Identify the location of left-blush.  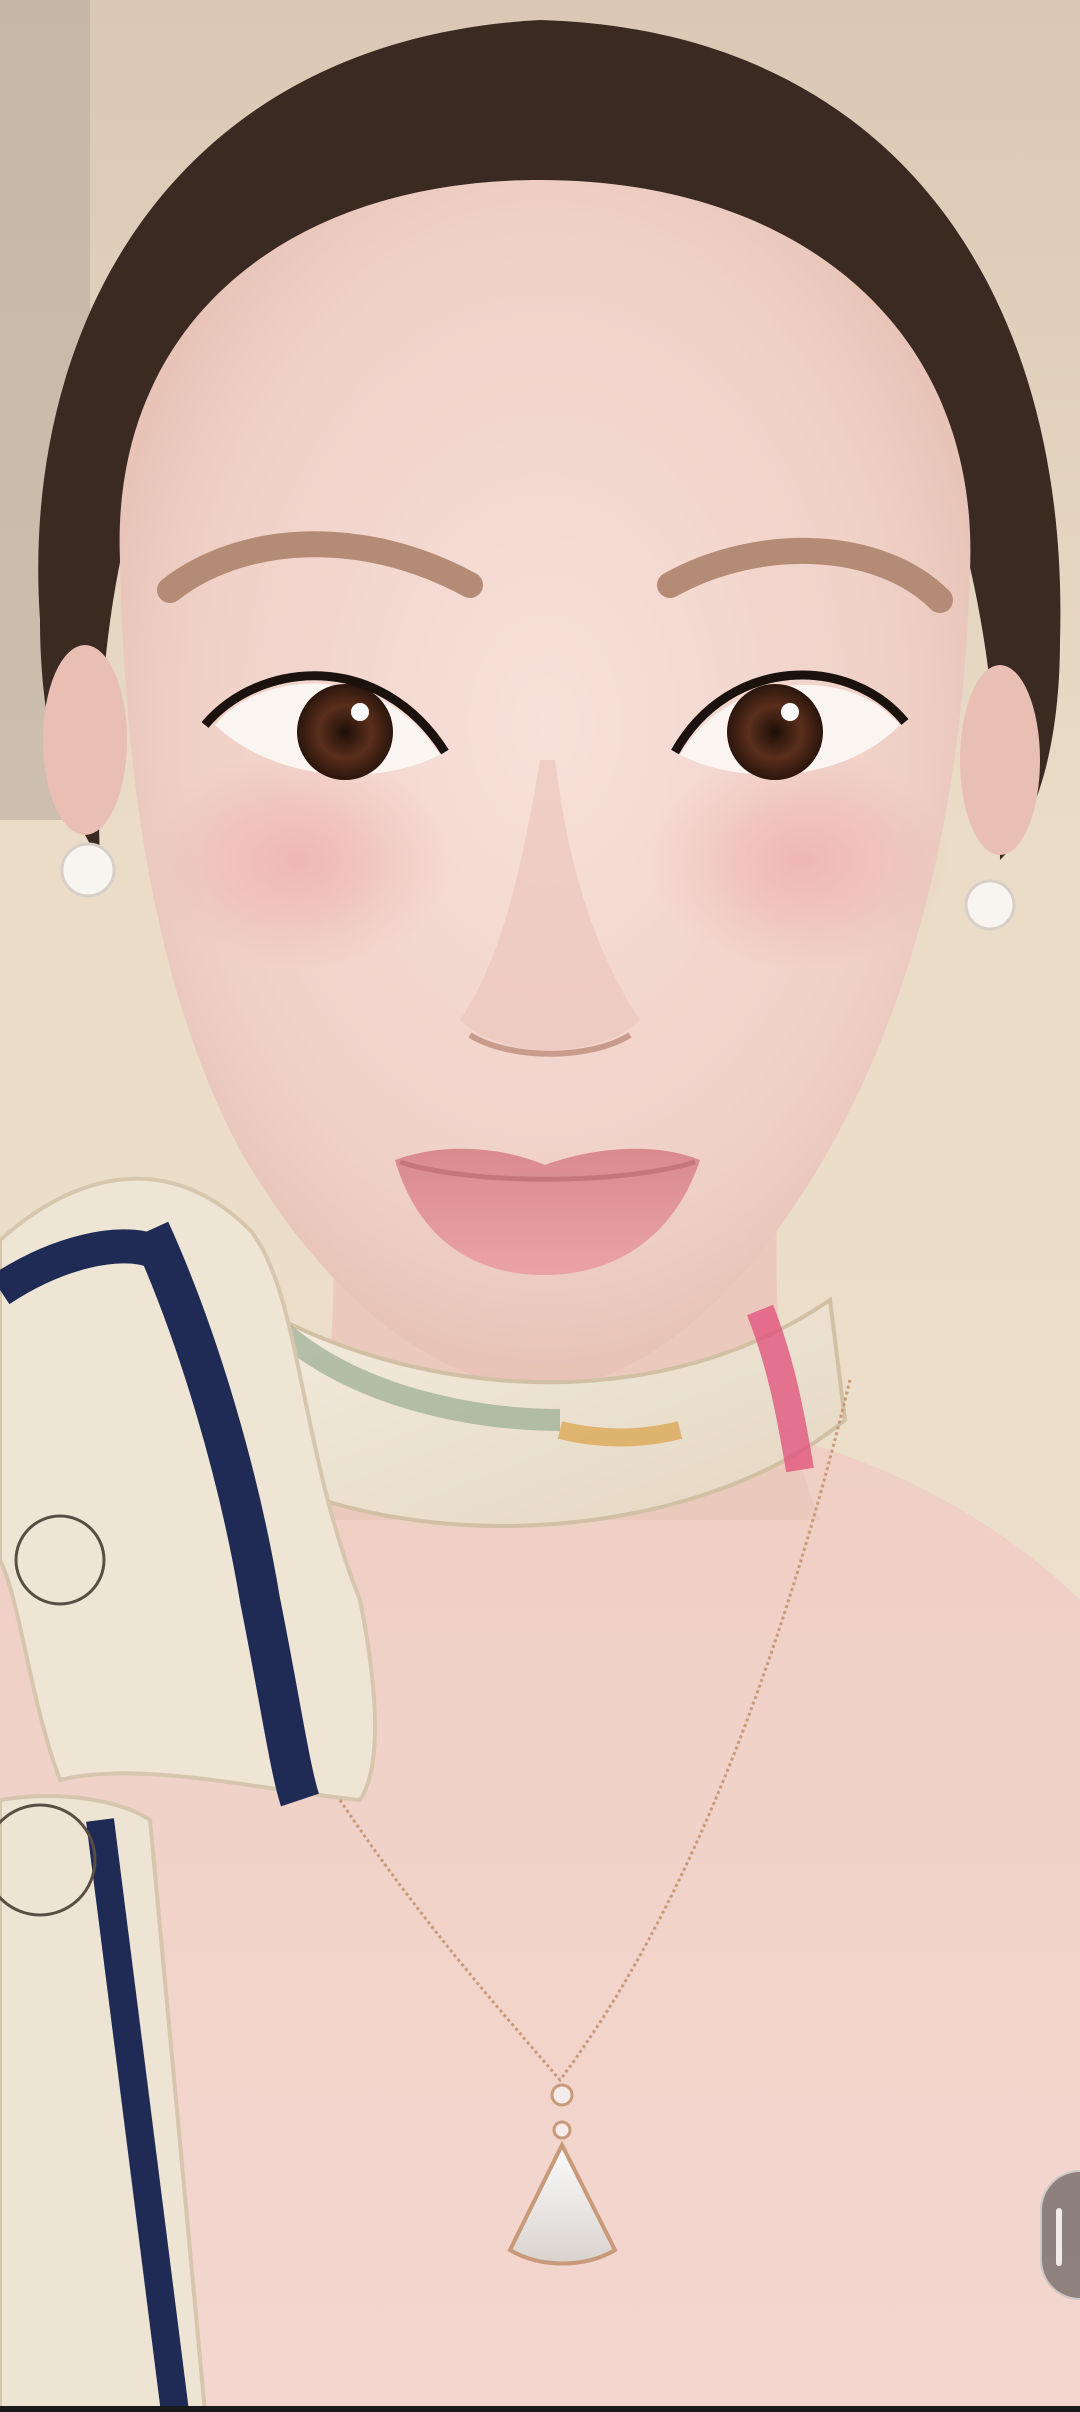
(300, 860).